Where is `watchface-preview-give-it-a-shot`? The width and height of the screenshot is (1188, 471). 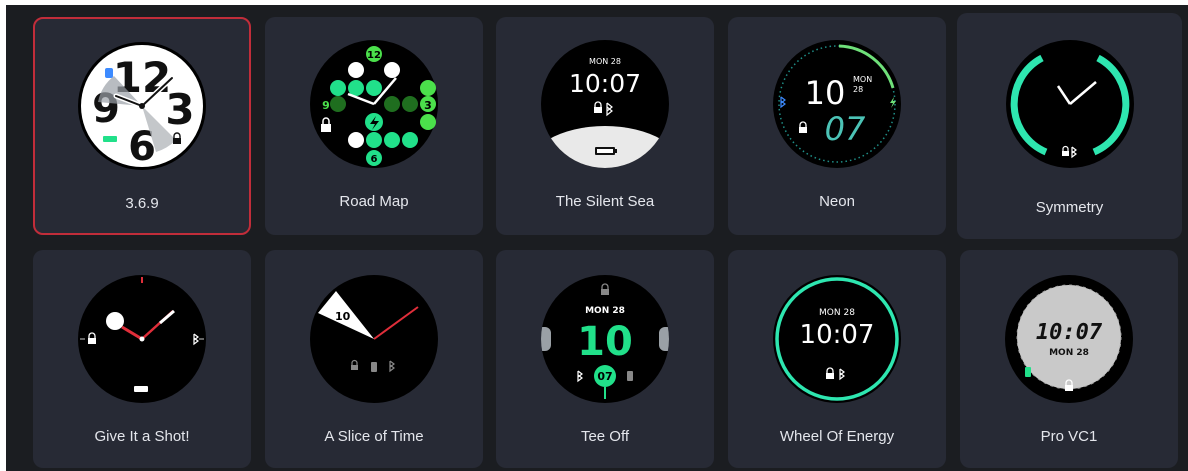
watchface-preview-give-it-a-shot is located at coordinates (142, 339).